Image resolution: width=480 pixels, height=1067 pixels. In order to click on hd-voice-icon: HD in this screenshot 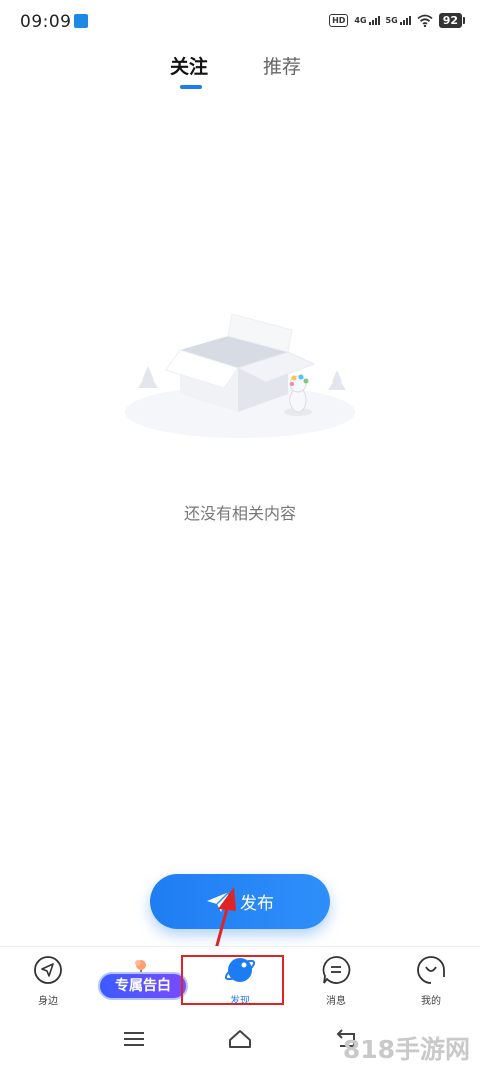, I will do `click(339, 20)`.